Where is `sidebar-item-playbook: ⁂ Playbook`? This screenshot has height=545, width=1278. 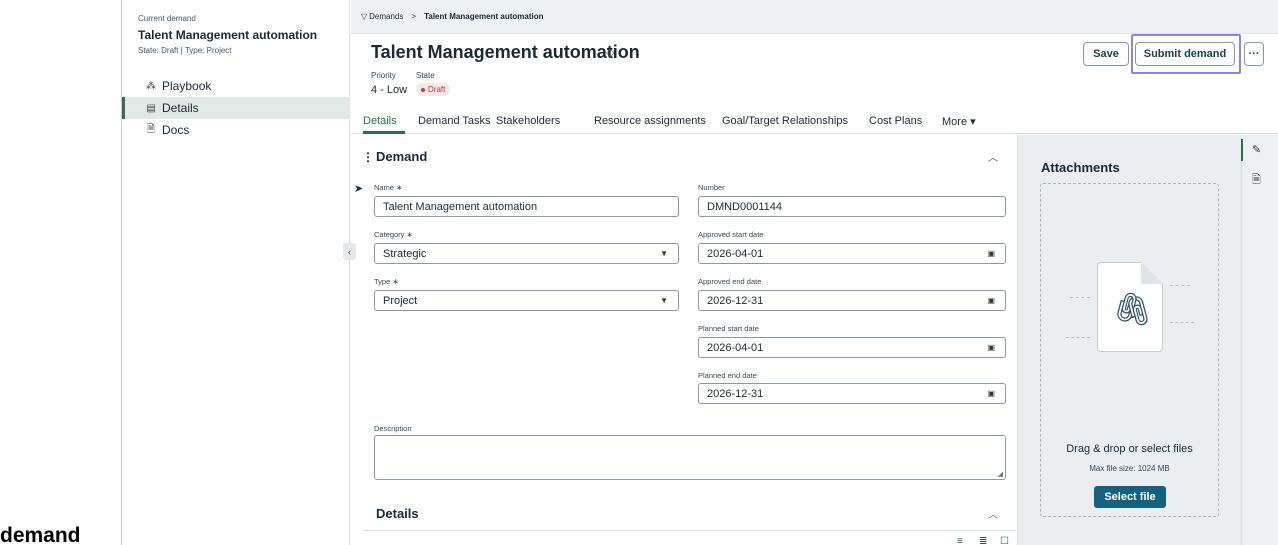
sidebar-item-playbook: ⁂ Playbook is located at coordinates (236, 86).